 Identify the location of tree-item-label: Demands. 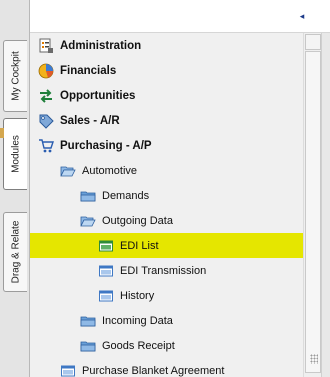
(126, 195).